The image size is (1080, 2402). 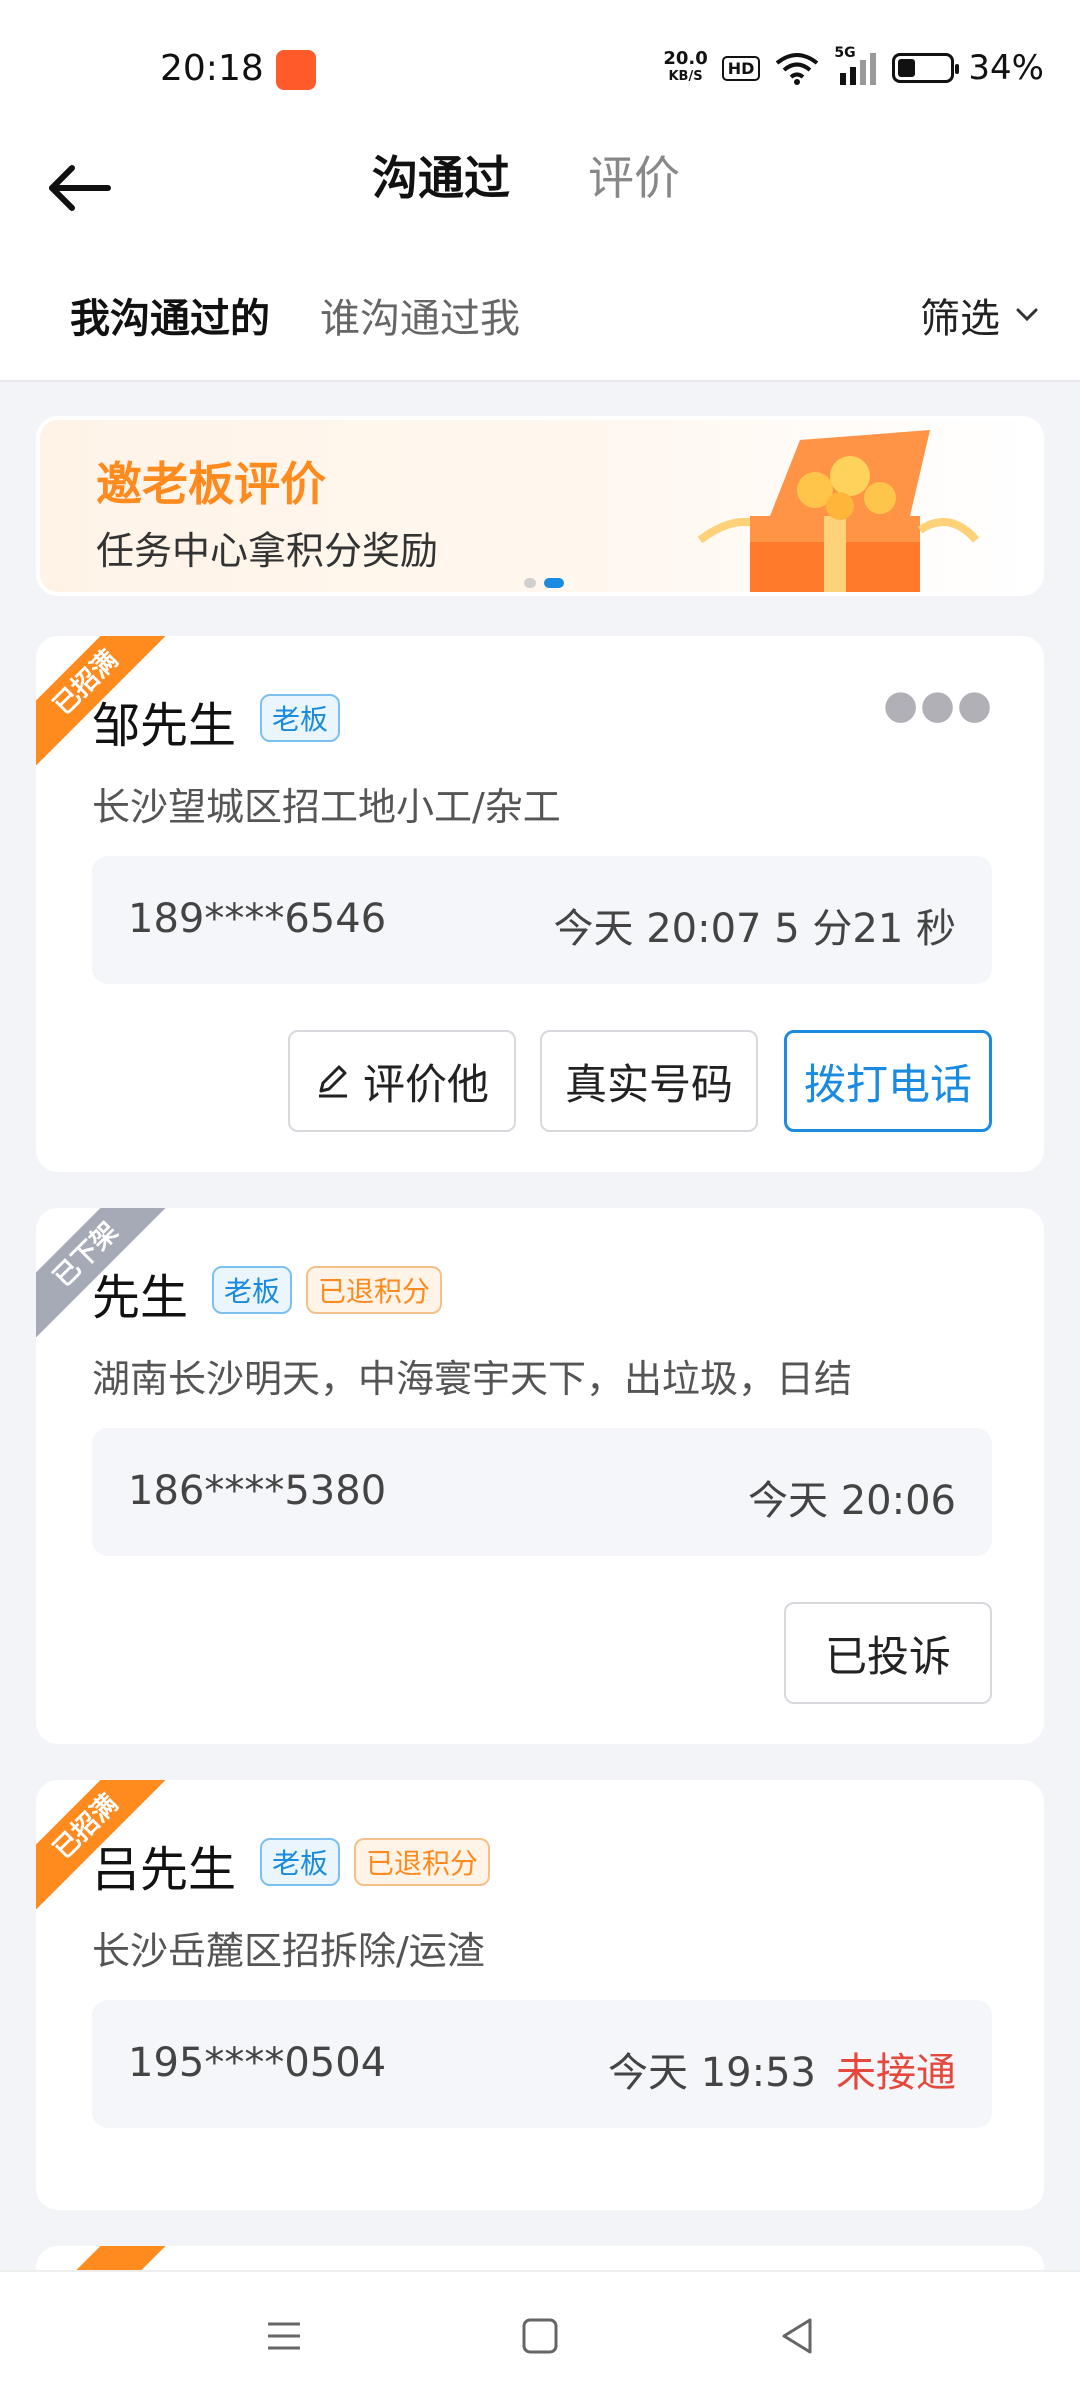 What do you see at coordinates (441, 175) in the screenshot?
I see `tab-communicated: 沟通过` at bounding box center [441, 175].